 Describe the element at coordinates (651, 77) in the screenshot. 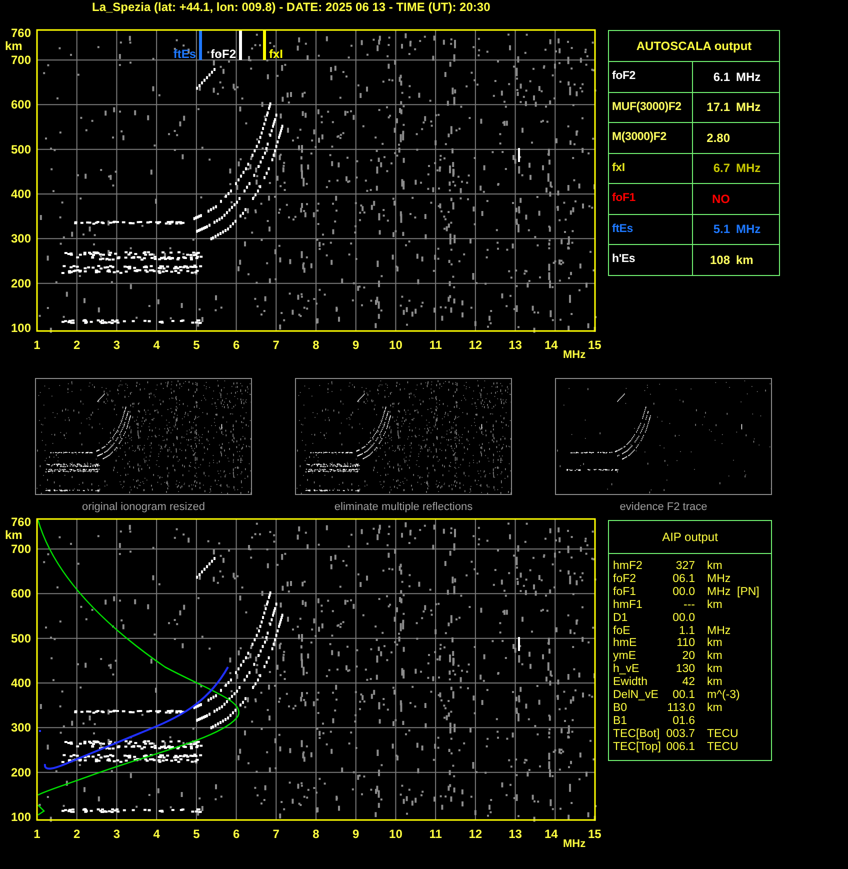

I see `table-cell: foF2` at that location.